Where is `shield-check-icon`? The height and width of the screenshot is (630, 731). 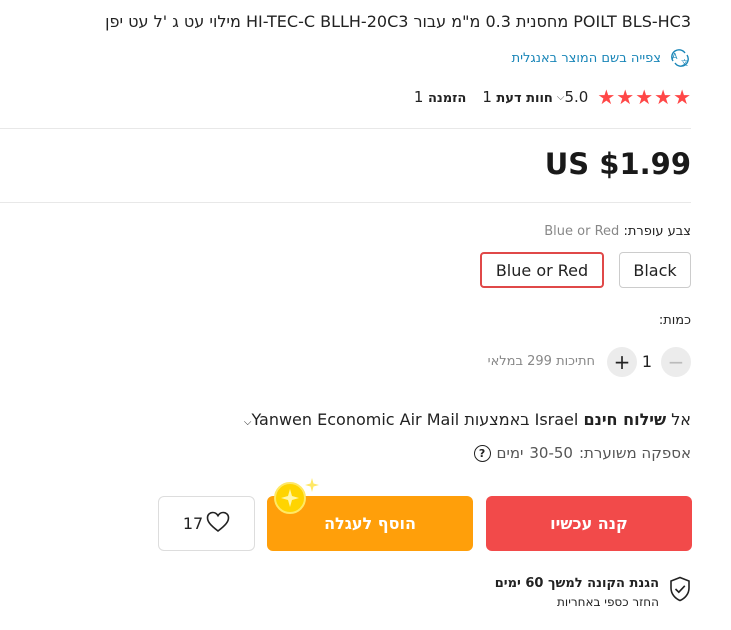 shield-check-icon is located at coordinates (680, 591).